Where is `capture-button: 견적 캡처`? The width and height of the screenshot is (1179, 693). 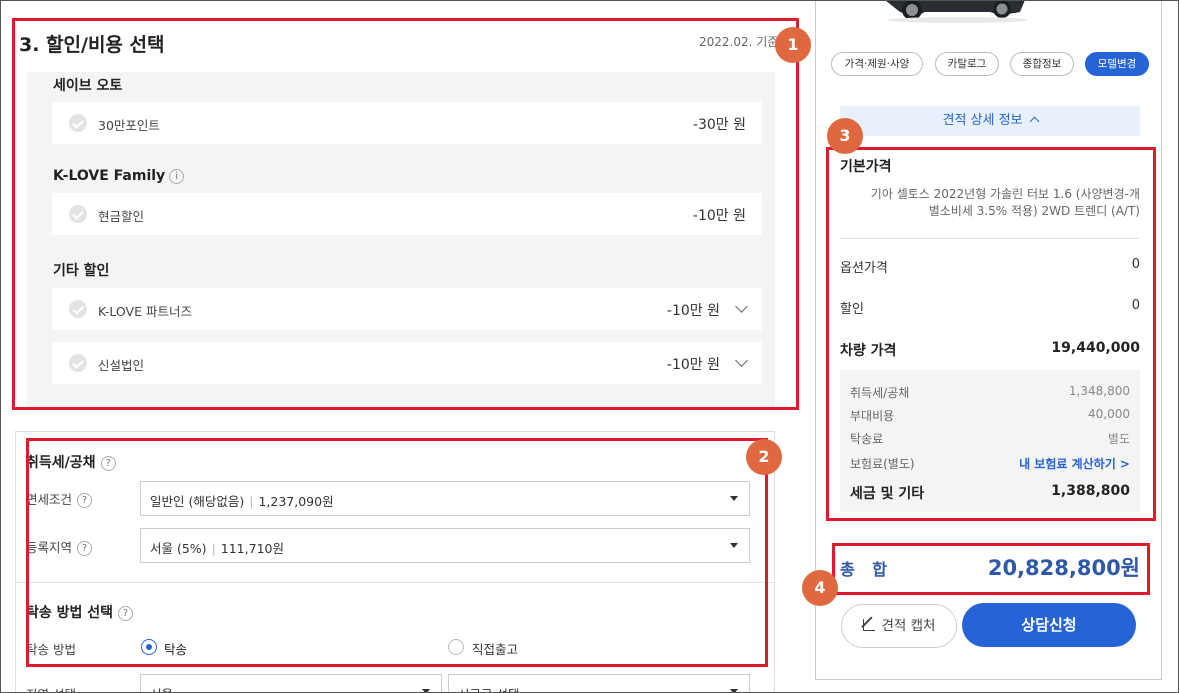
capture-button: 견적 캡처 is located at coordinates (899, 626).